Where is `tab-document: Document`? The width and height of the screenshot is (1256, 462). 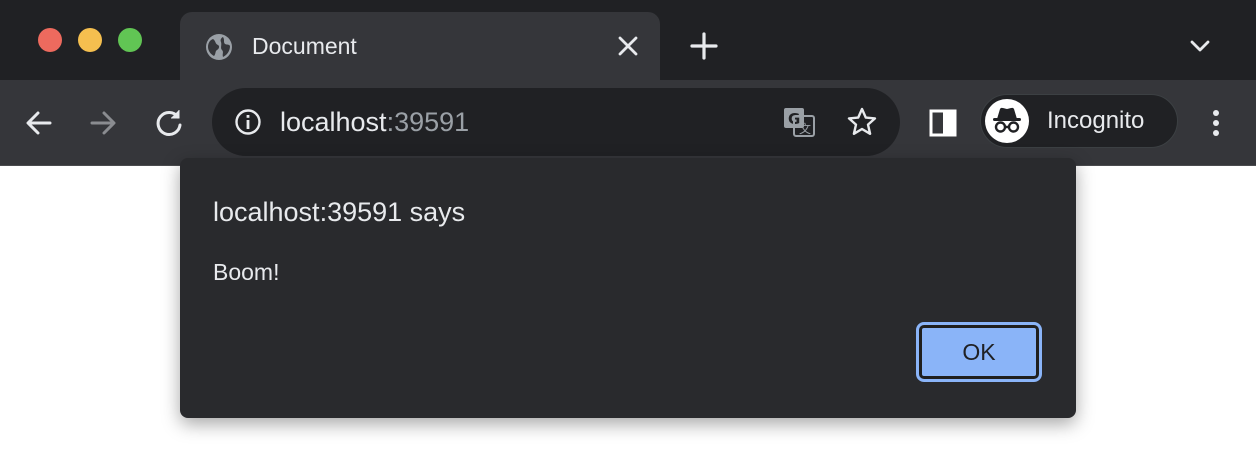 tab-document: Document is located at coordinates (420, 46).